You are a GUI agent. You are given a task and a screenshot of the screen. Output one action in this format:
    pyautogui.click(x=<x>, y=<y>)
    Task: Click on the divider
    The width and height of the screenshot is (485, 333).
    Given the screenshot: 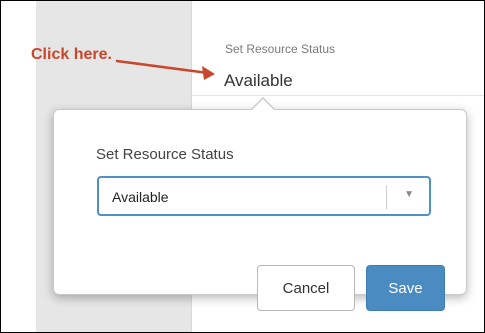 What is the action you would take?
    pyautogui.click(x=338, y=95)
    